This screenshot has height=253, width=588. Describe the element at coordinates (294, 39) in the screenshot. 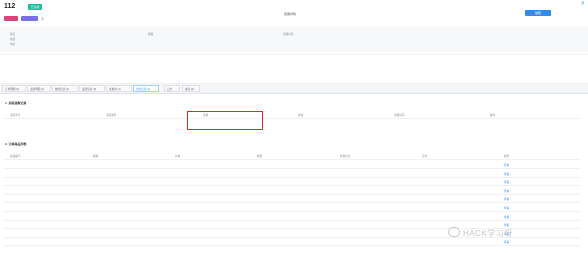

I see `info-panel: 姓名 电话 地址 邮箱 创建时间` at that location.